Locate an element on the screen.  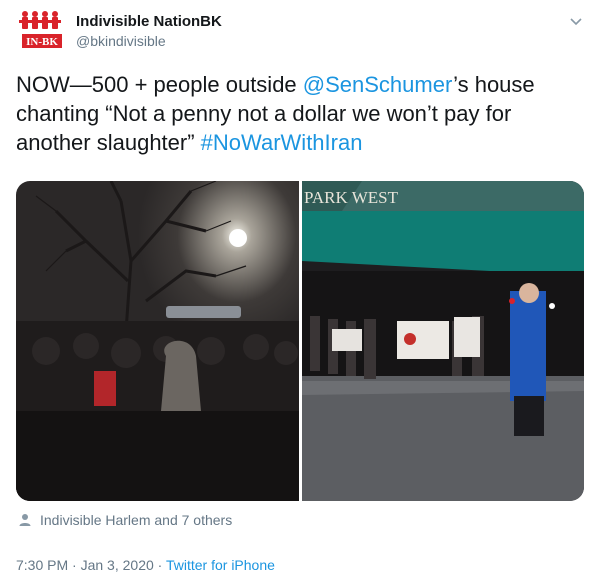
tweet-menu-button is located at coordinates (576, 21).